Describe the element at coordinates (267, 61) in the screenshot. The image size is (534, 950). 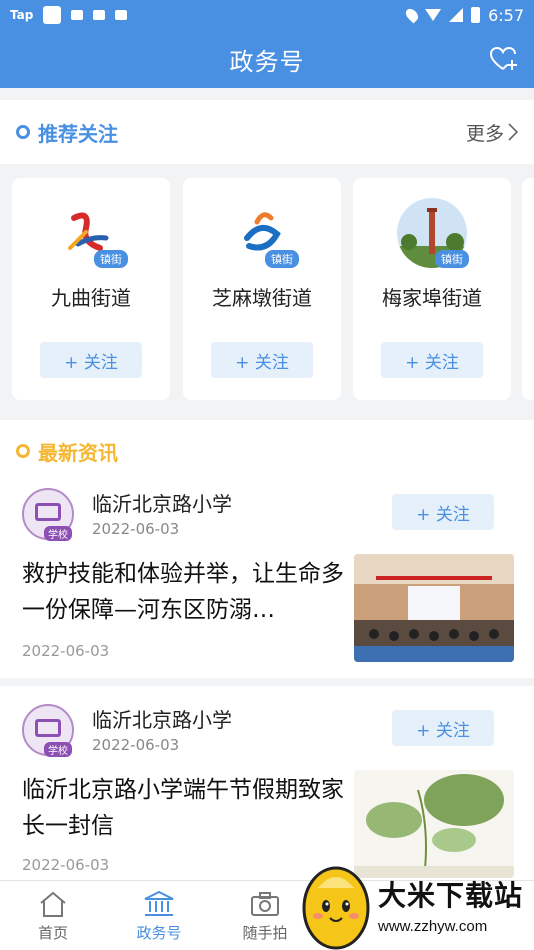
I see `page-title: 政务号` at that location.